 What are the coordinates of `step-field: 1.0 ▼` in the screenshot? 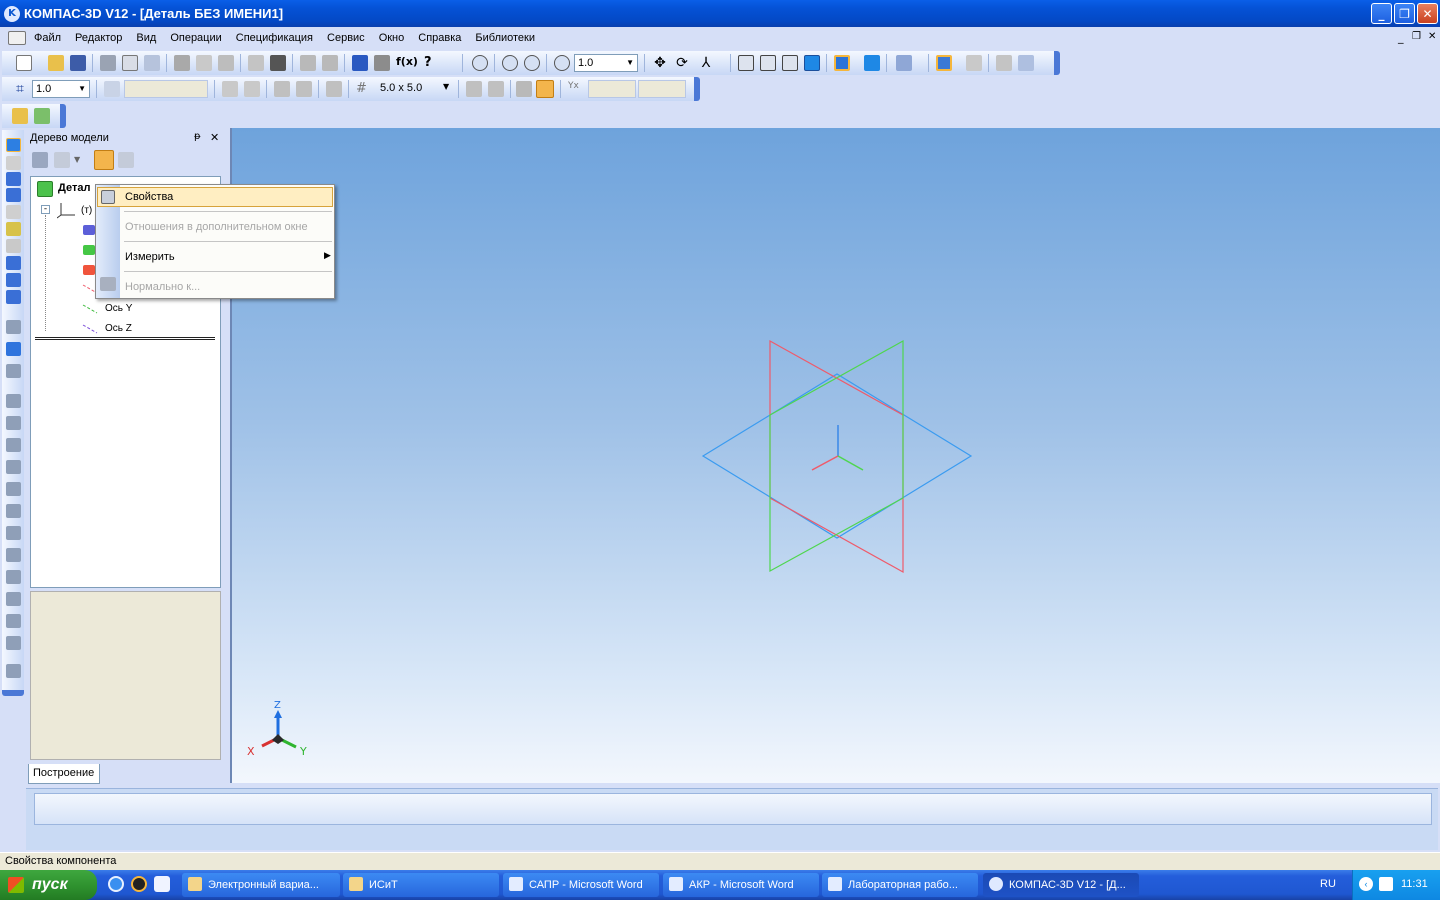 It's located at (61, 89).